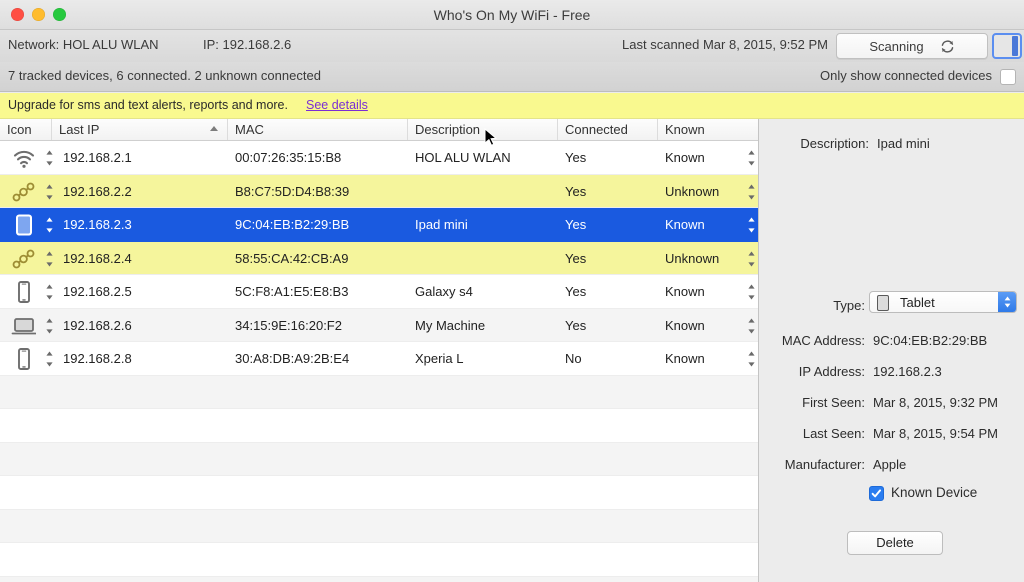 The image size is (1024, 582). I want to click on last-scanned-label: Last scanned Mar 8, 2015, 9:52 PM, so click(725, 44).